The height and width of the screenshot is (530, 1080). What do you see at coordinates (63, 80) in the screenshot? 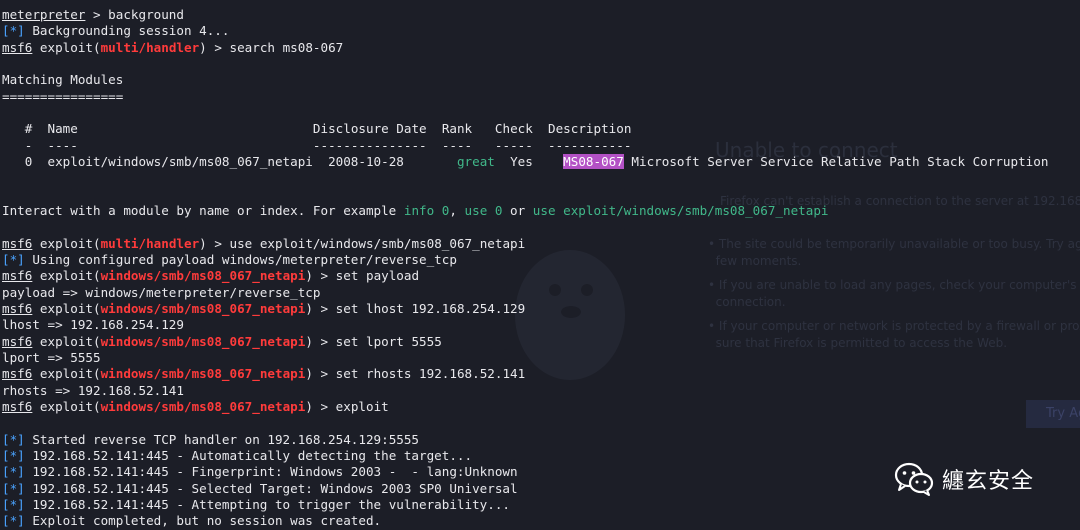
I see `results-heading: Matching Modules` at bounding box center [63, 80].